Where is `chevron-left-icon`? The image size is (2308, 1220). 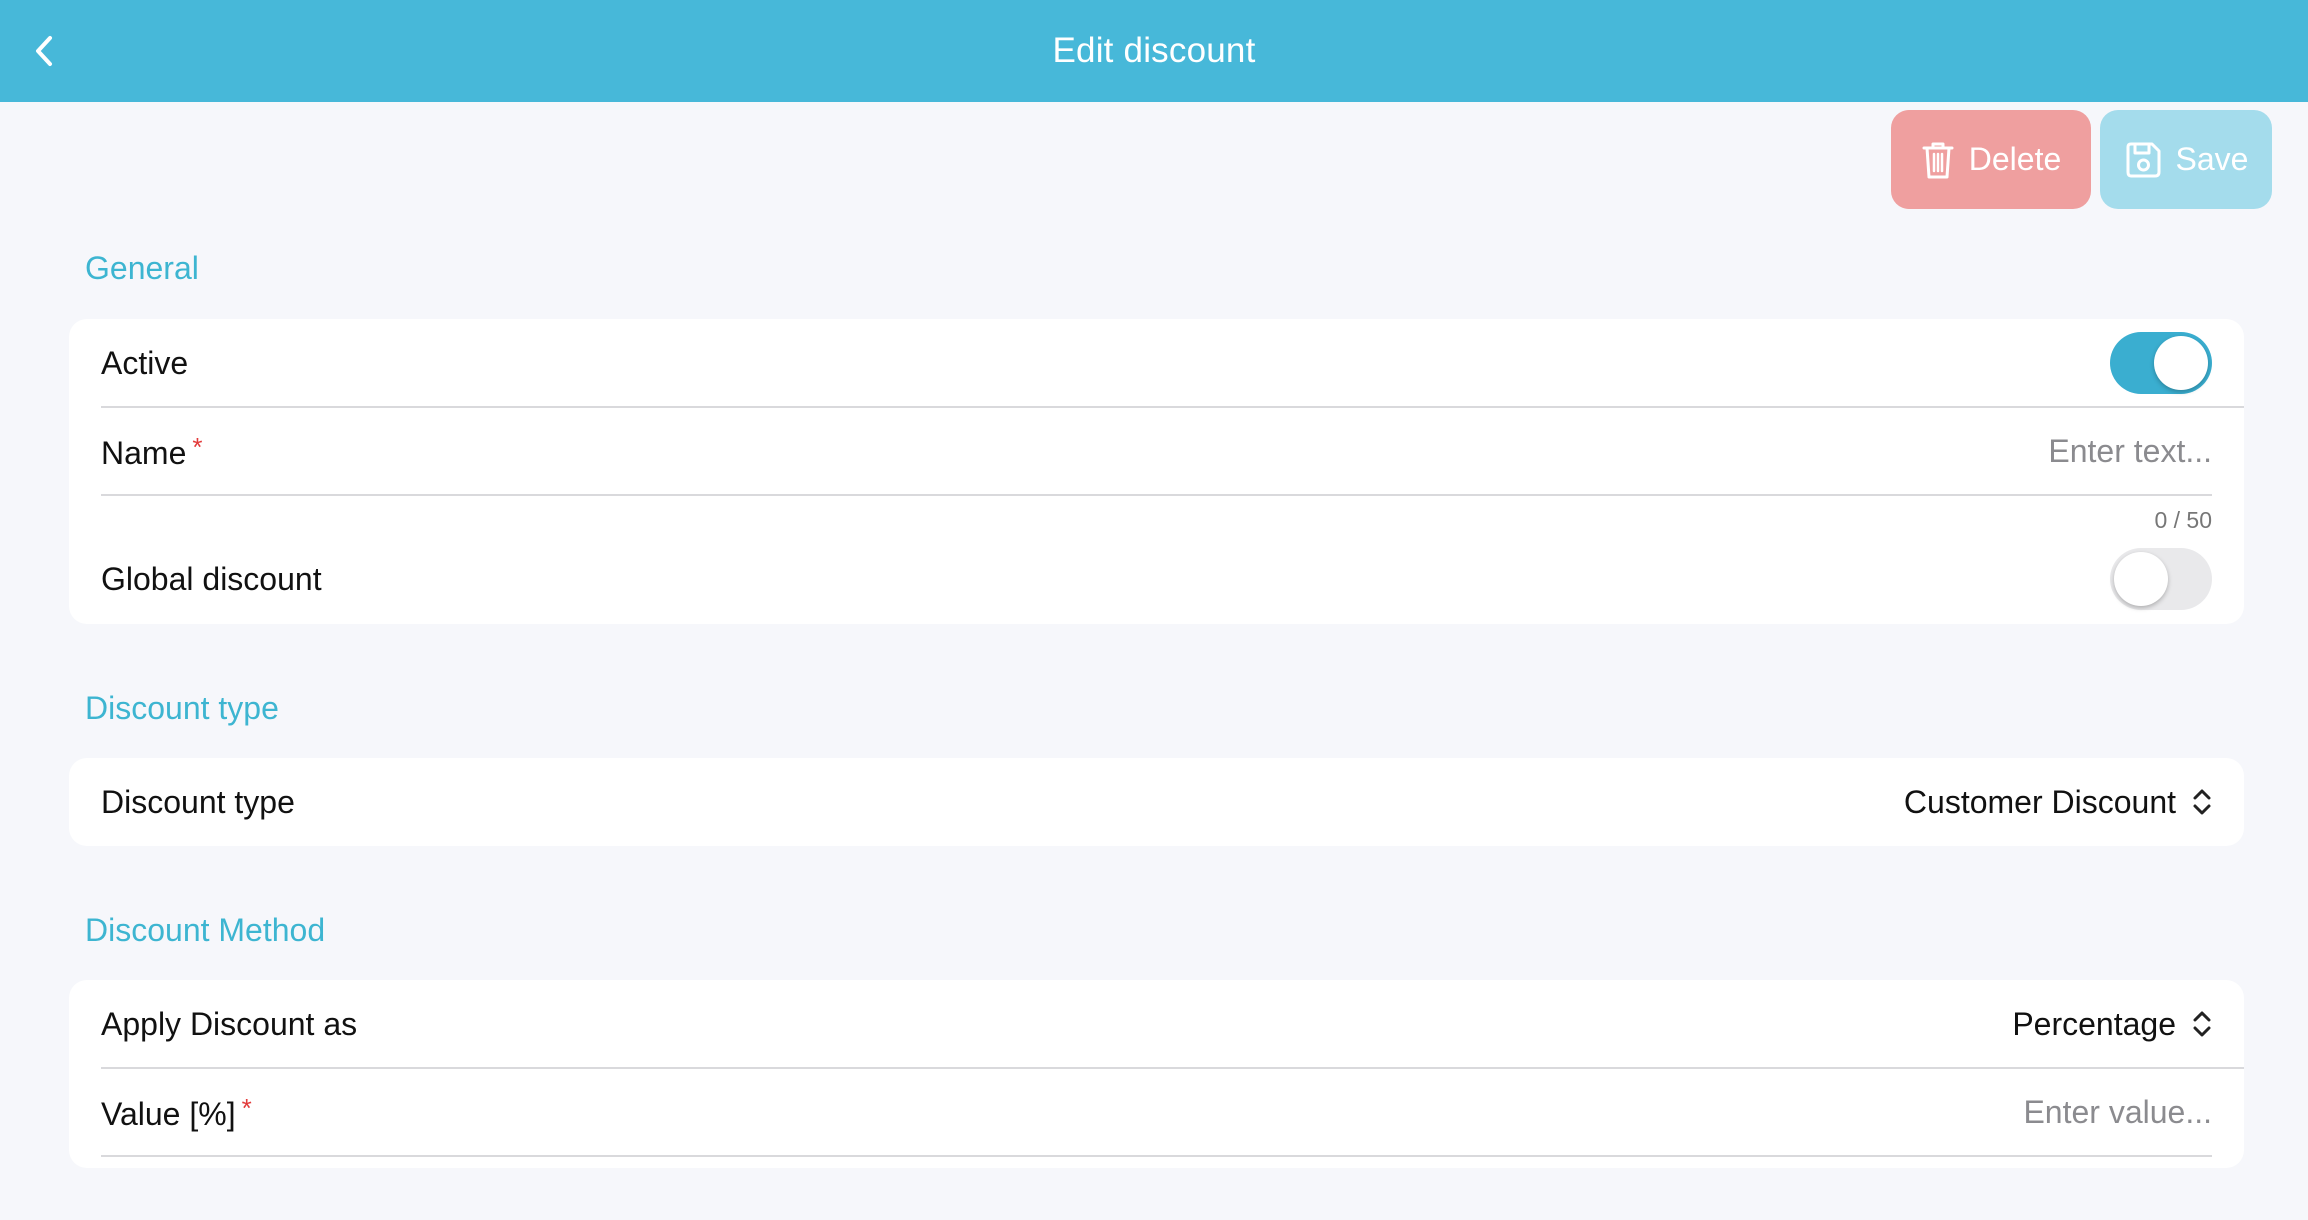 chevron-left-icon is located at coordinates (44, 51).